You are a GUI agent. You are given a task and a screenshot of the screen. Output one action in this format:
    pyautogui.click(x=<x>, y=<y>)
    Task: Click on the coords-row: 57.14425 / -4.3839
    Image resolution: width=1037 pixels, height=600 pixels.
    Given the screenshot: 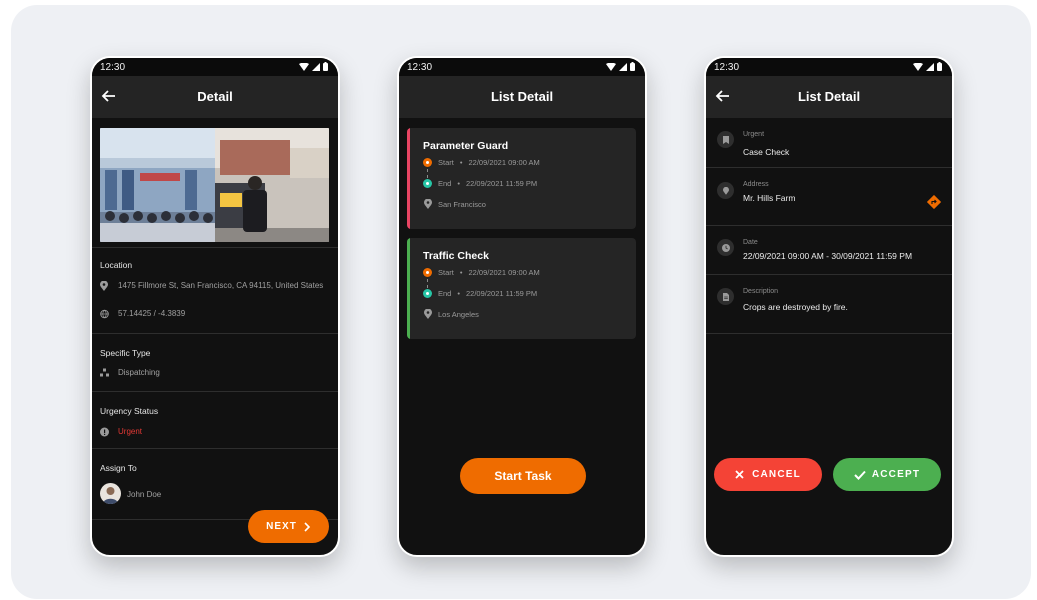 What is the action you would take?
    pyautogui.click(x=213, y=314)
    